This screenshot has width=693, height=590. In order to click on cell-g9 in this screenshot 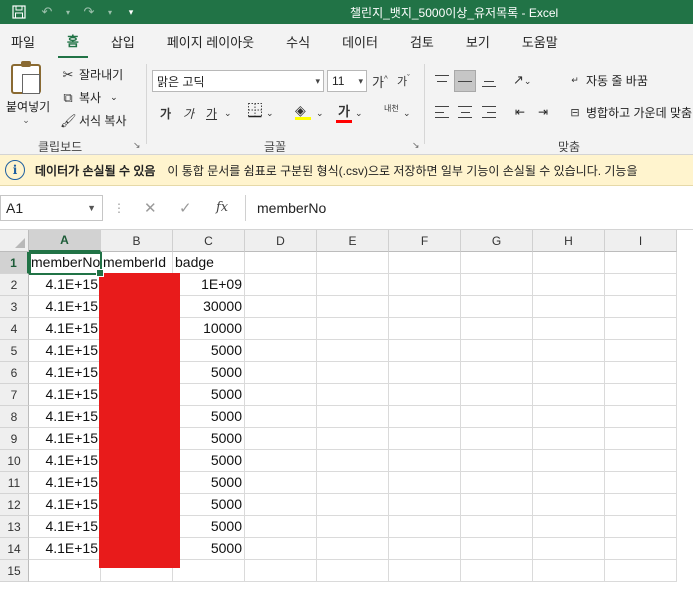, I will do `click(497, 439)`.